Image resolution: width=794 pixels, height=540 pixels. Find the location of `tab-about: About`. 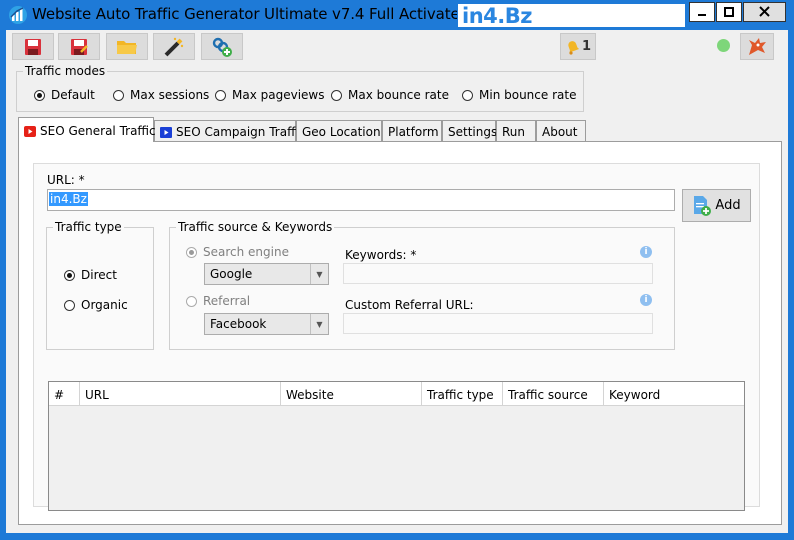

tab-about: About is located at coordinates (561, 130).